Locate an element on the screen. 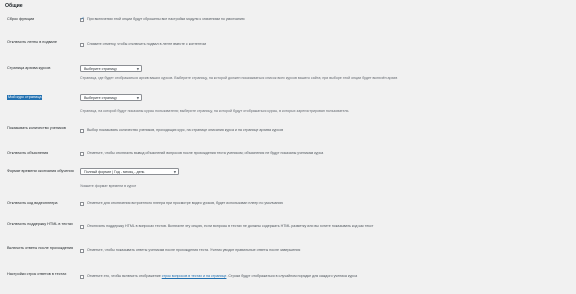  description-link: строк вопросов в тестах и на странице is located at coordinates (194, 276).